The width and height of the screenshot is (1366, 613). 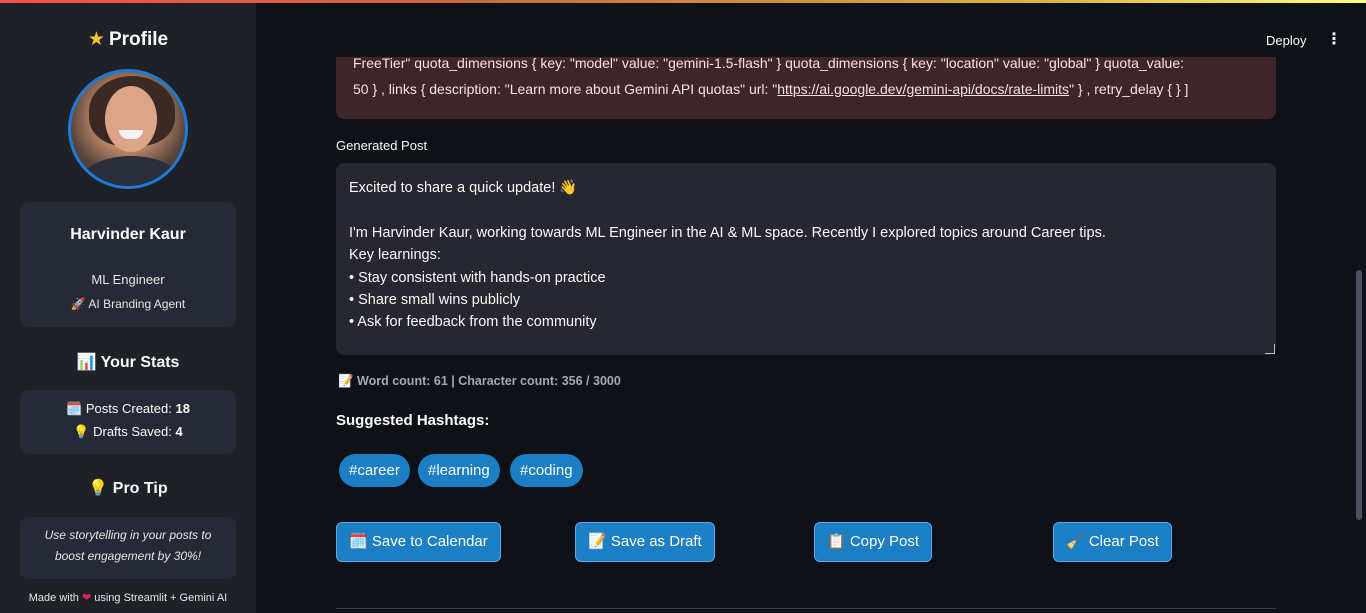 I want to click on resize-handle-icon, so click(x=1270, y=349).